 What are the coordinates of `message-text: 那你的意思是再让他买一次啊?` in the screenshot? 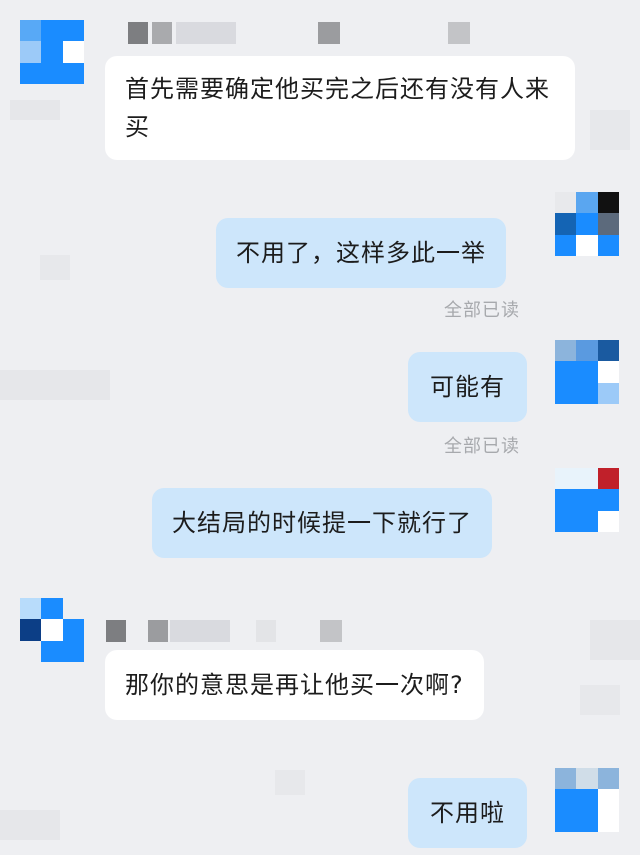 It's located at (294, 685).